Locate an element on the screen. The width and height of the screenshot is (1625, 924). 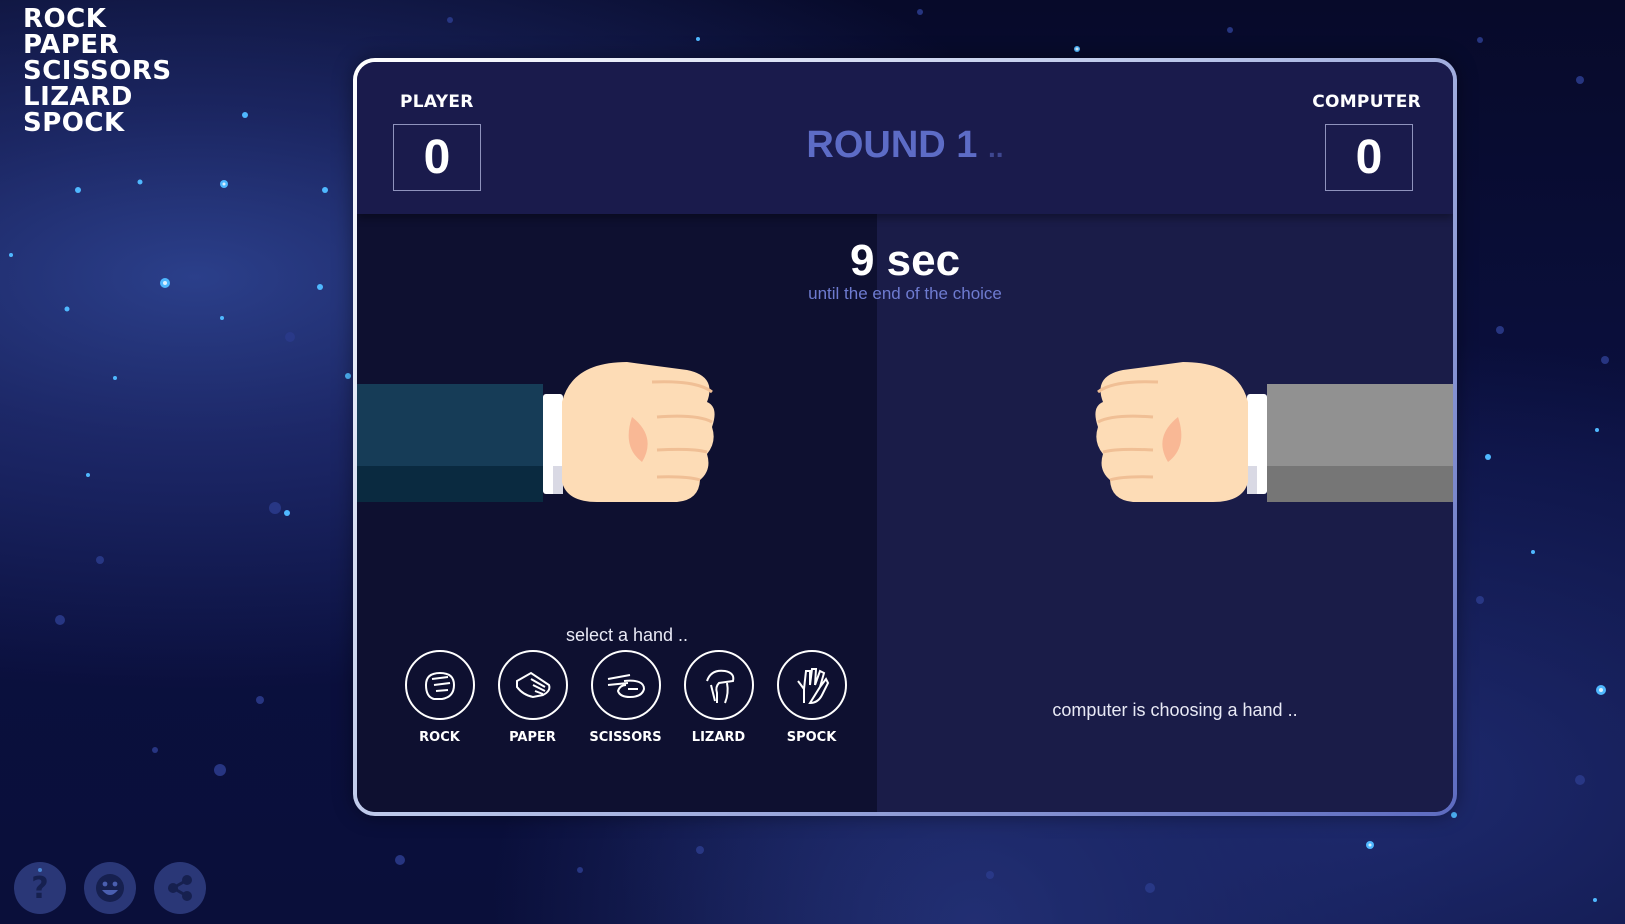
choice-label: LIZARD is located at coordinates (718, 737).